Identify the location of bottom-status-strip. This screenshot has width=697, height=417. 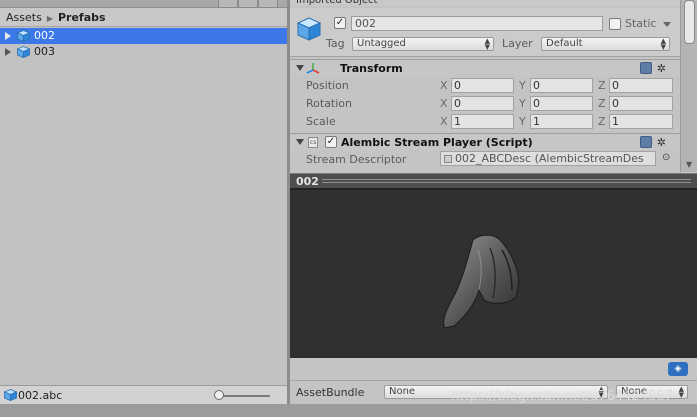
(348, 410).